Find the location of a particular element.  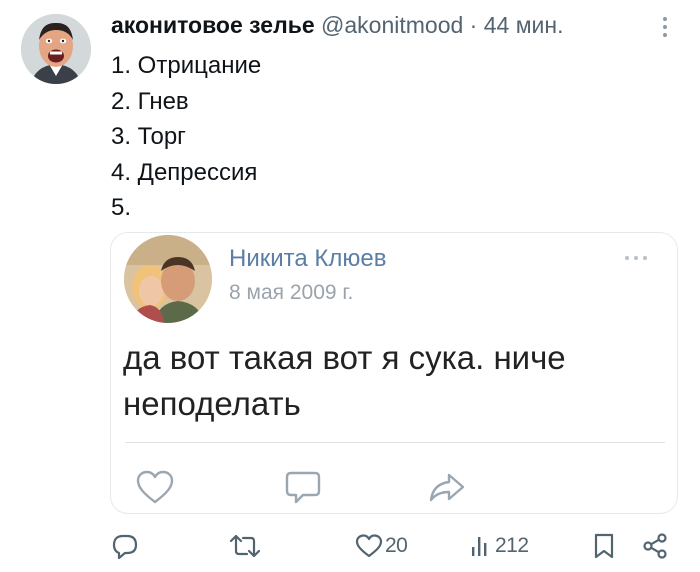

quoted-post-date: 8 мая 2009 г. is located at coordinates (291, 292).